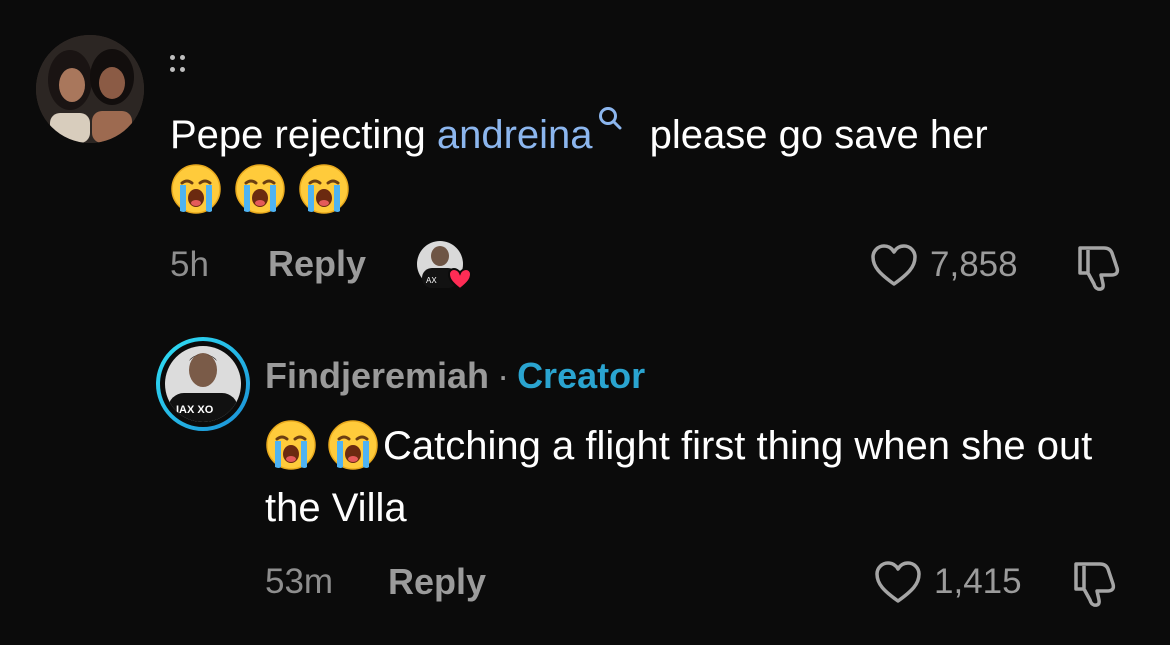 This screenshot has width=1170, height=645. I want to click on reply-author-line: Findjeremiah · Creator, so click(455, 376).